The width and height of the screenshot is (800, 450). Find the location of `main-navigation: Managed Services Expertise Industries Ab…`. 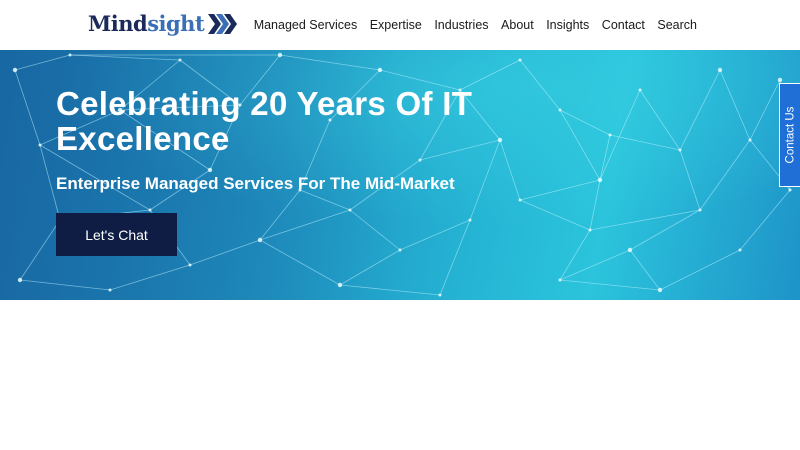

main-navigation: Managed Services Expertise Industries Ab… is located at coordinates (469, 25).